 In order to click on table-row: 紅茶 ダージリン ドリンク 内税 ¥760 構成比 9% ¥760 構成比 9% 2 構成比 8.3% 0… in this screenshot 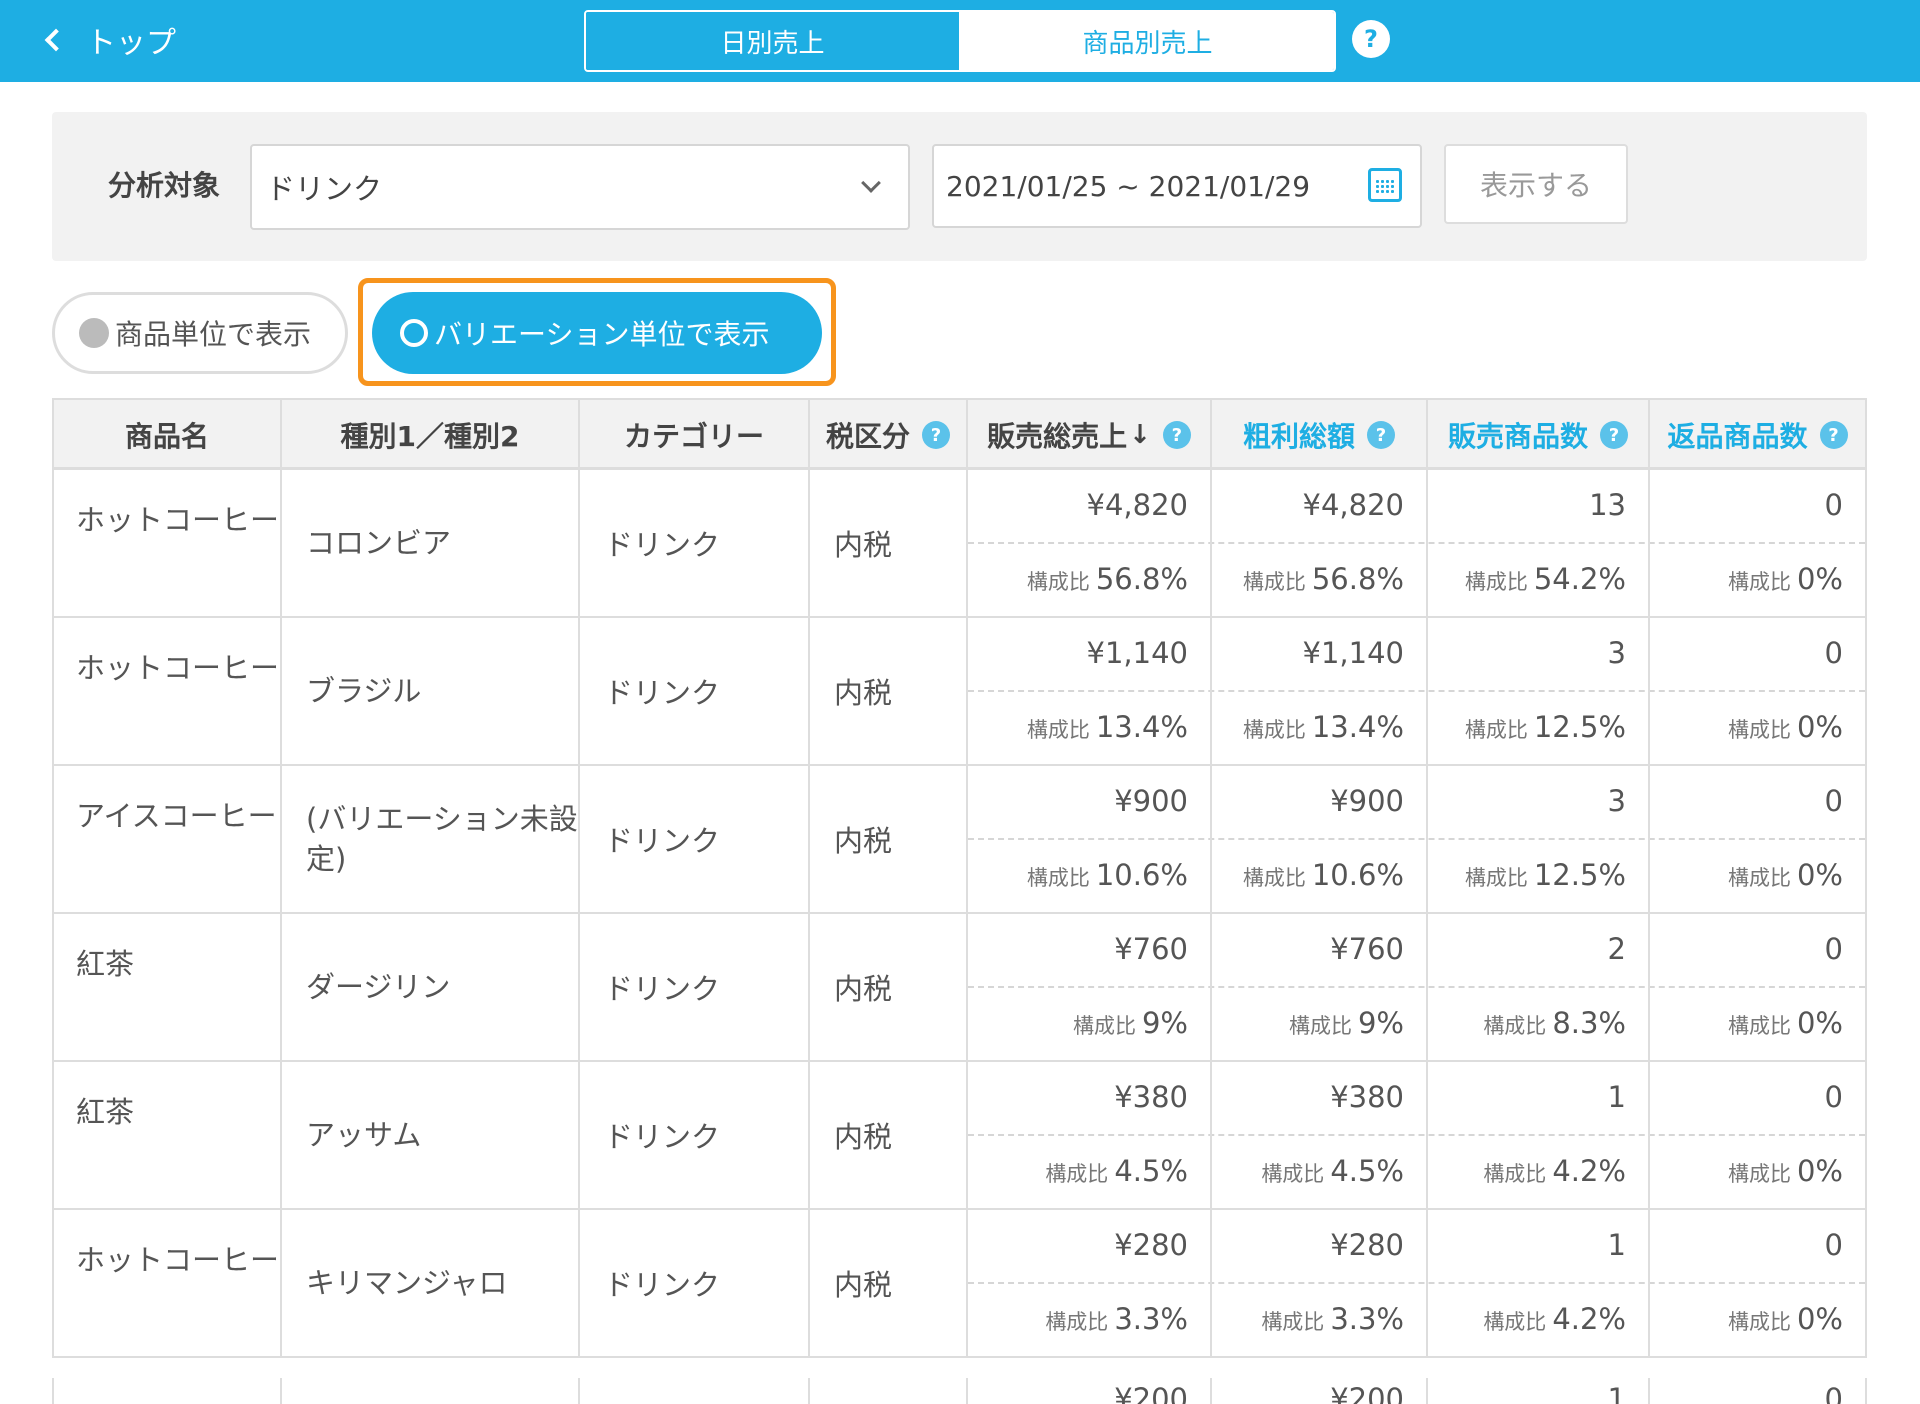, I will do `click(959, 988)`.